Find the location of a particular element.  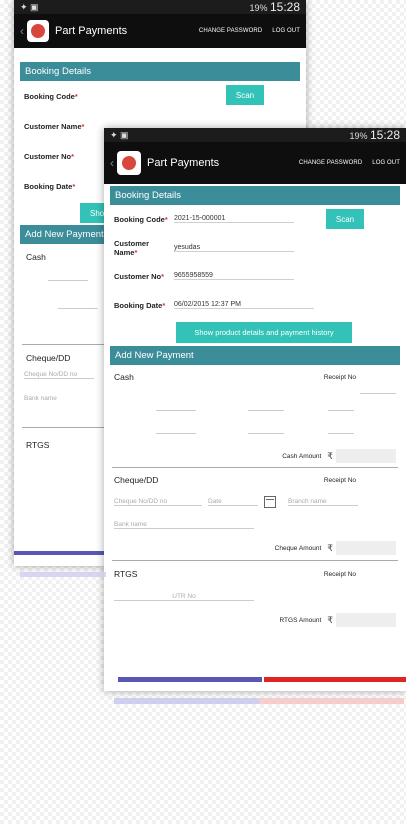

date-input: Date is located at coordinates (233, 502).